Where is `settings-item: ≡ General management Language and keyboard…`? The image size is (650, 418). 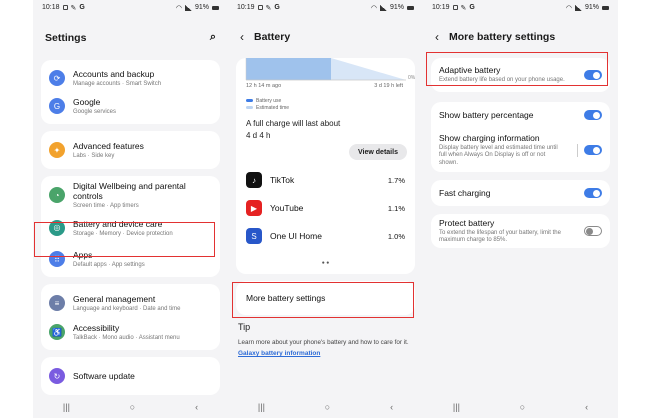 settings-item: ≡ General management Language and keyboard… is located at coordinates (130, 303).